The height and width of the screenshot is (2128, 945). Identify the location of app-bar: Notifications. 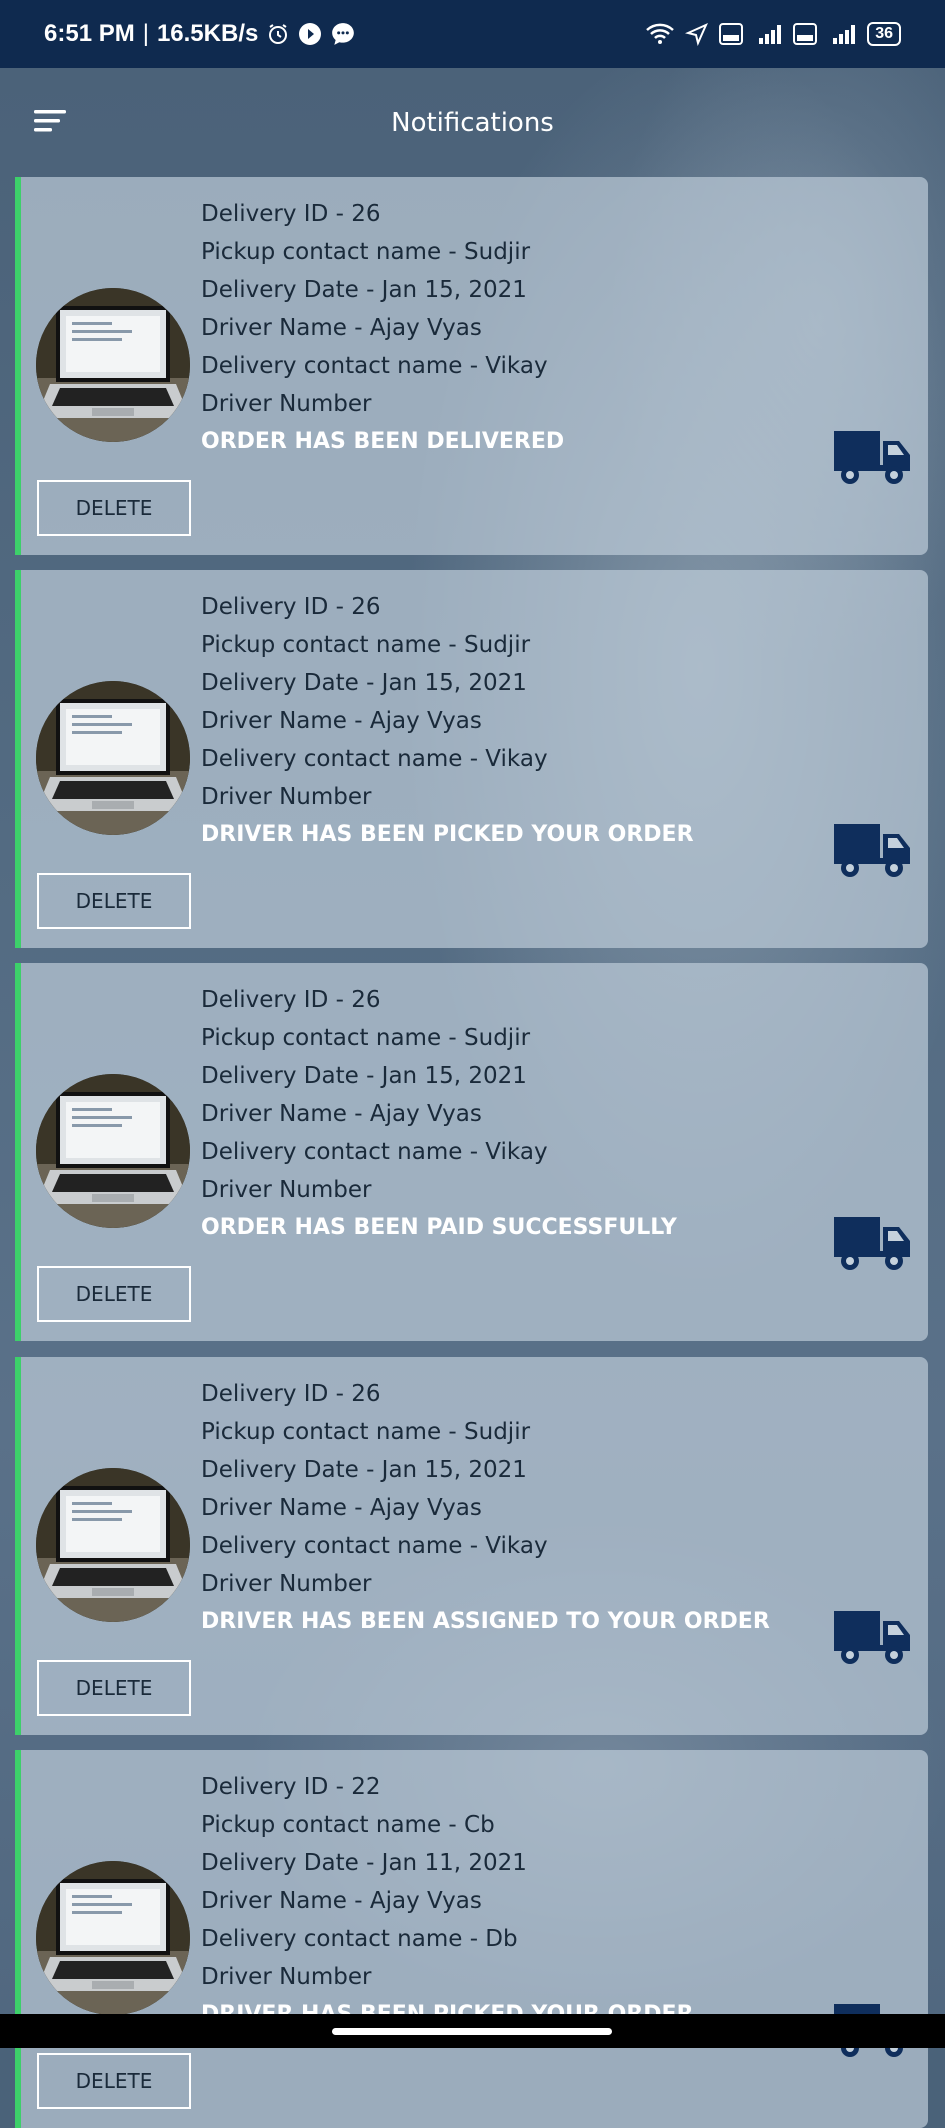
(472, 123).